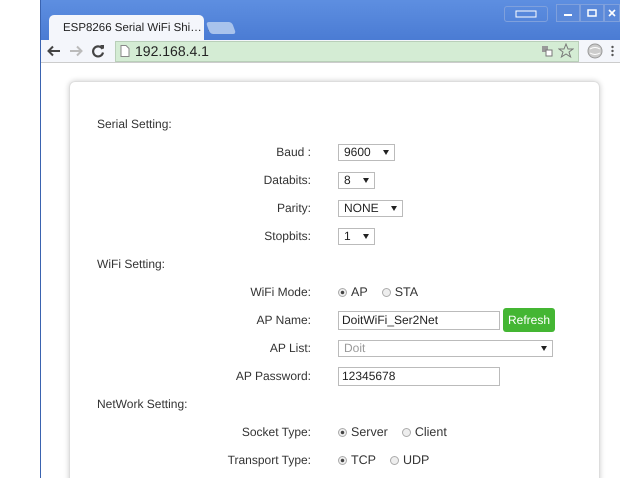  Describe the element at coordinates (142, 404) in the screenshot. I see `section-heading: NetWork Setting:` at that location.